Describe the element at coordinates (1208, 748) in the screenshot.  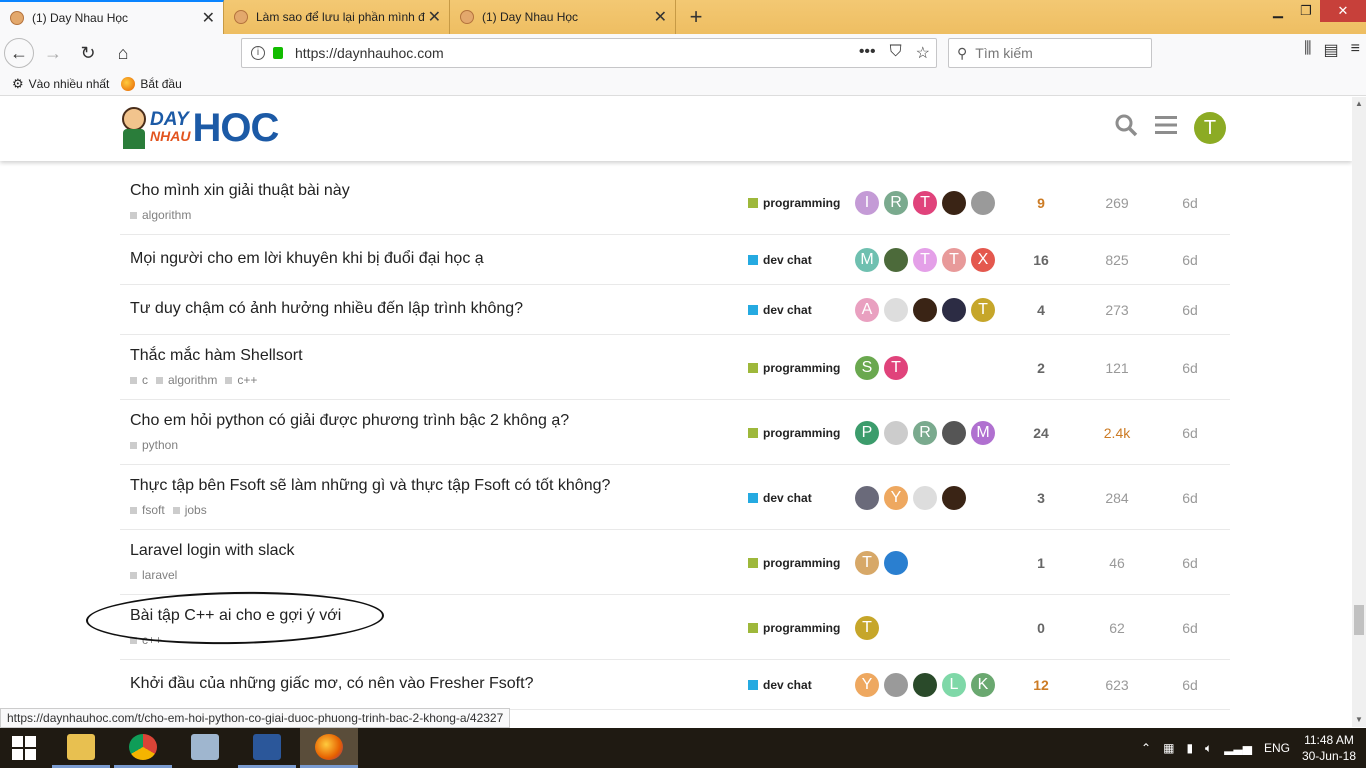
I see `volume-icon: 🔈︎` at that location.